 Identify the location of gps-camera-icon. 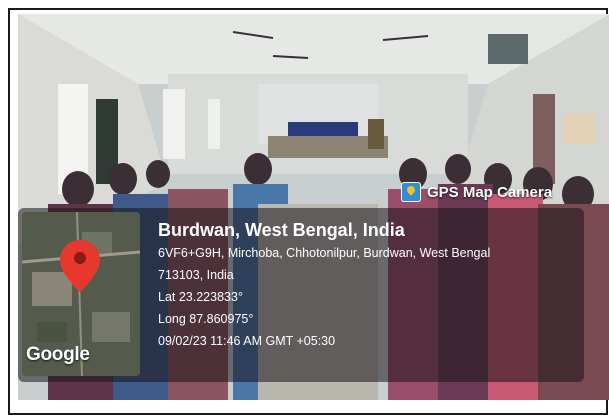
(411, 192).